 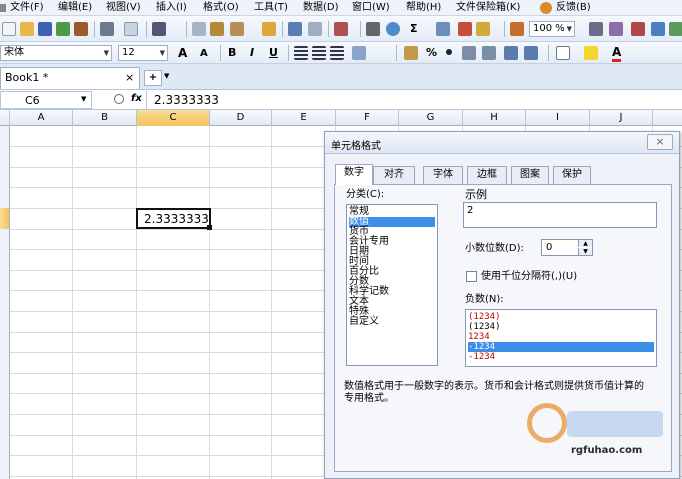 I want to click on menu-edit: 编辑(E), so click(x=75, y=8).